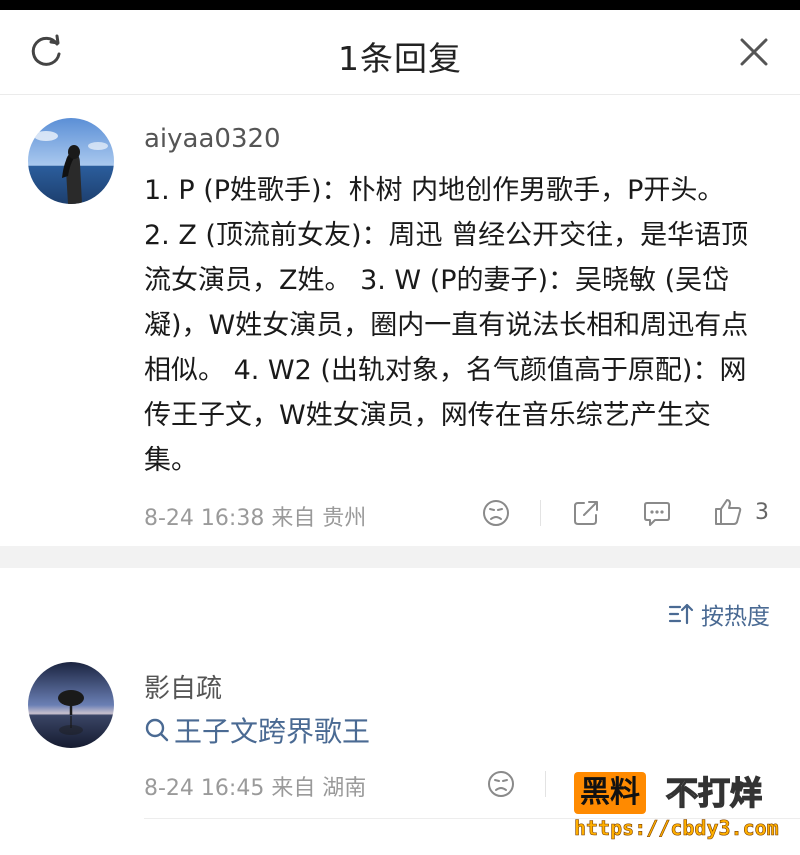 The image size is (800, 855). What do you see at coordinates (255, 518) in the screenshot?
I see `comment-meta: 8-24 16:38 来自 贵州` at bounding box center [255, 518].